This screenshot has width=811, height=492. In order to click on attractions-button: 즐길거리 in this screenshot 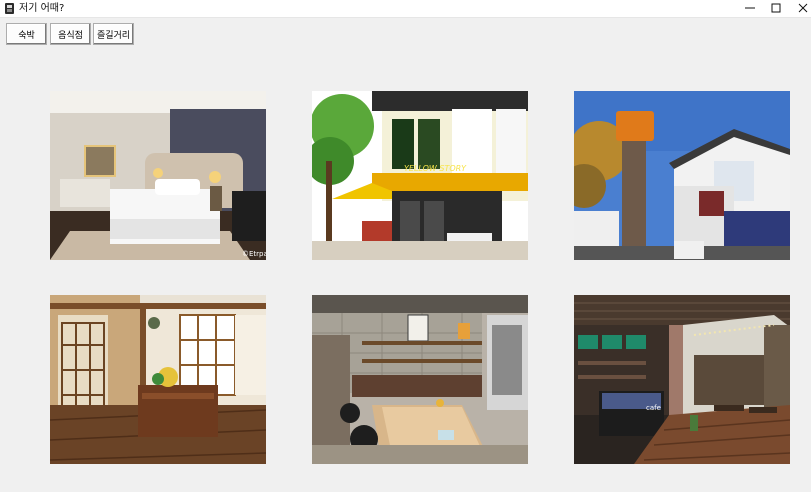, I will do `click(113, 34)`.